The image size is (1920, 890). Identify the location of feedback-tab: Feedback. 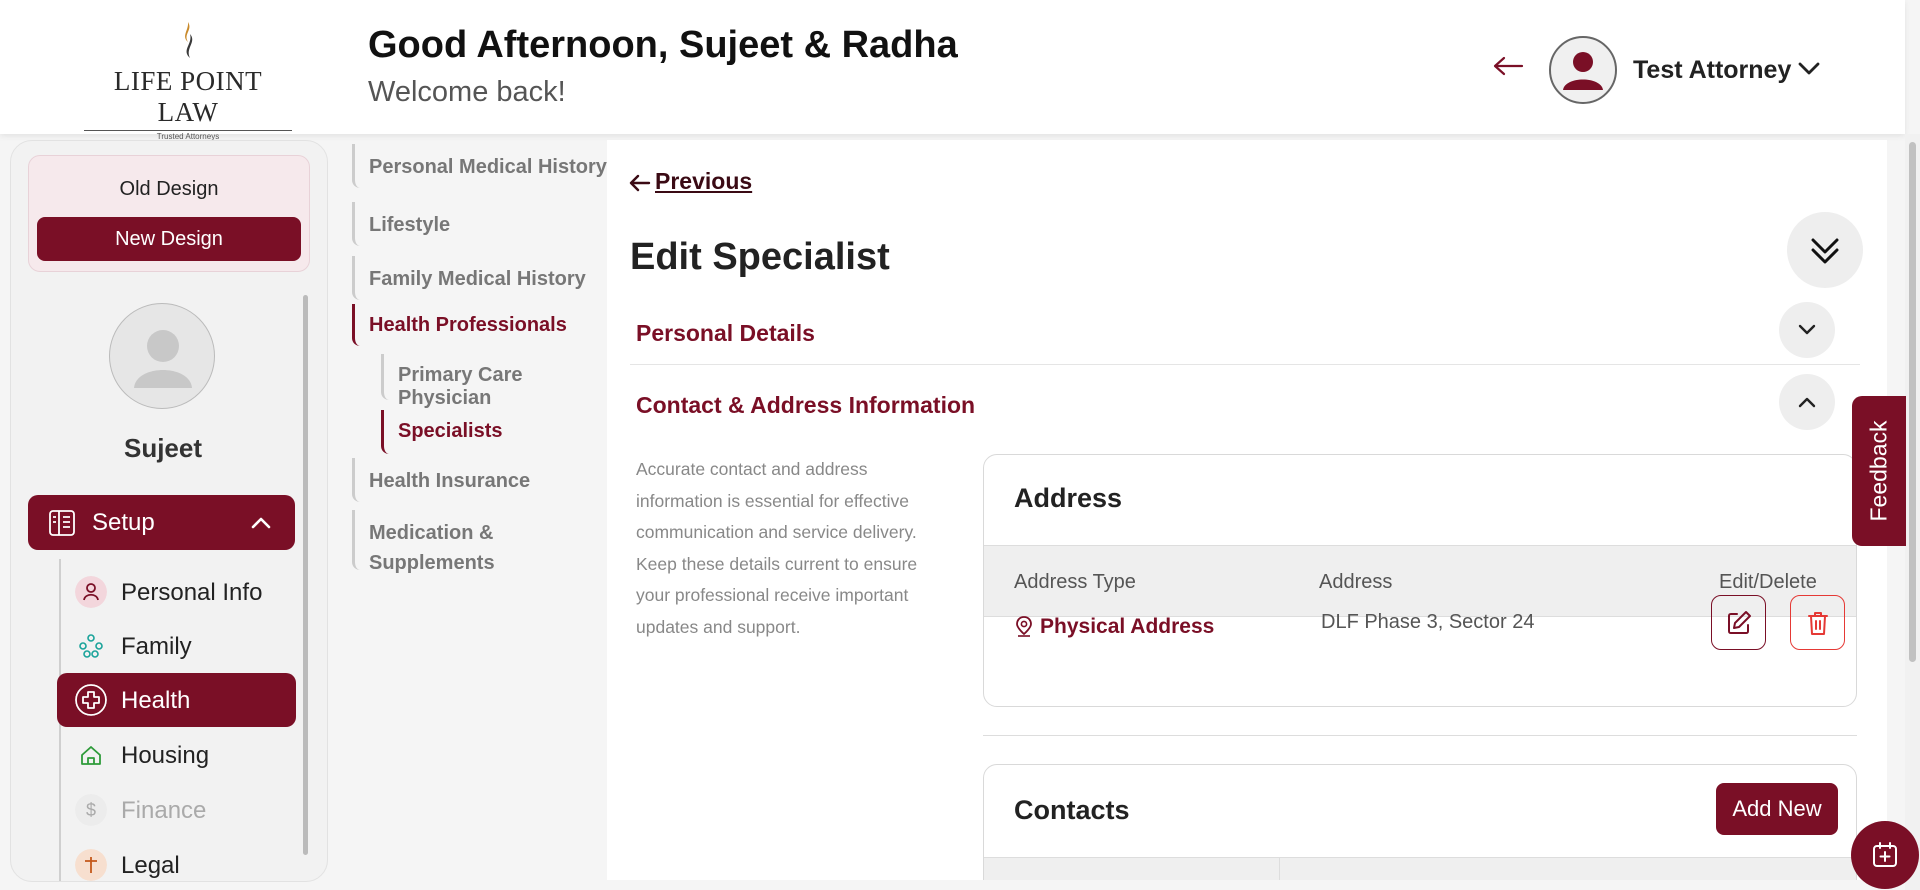
(1879, 471).